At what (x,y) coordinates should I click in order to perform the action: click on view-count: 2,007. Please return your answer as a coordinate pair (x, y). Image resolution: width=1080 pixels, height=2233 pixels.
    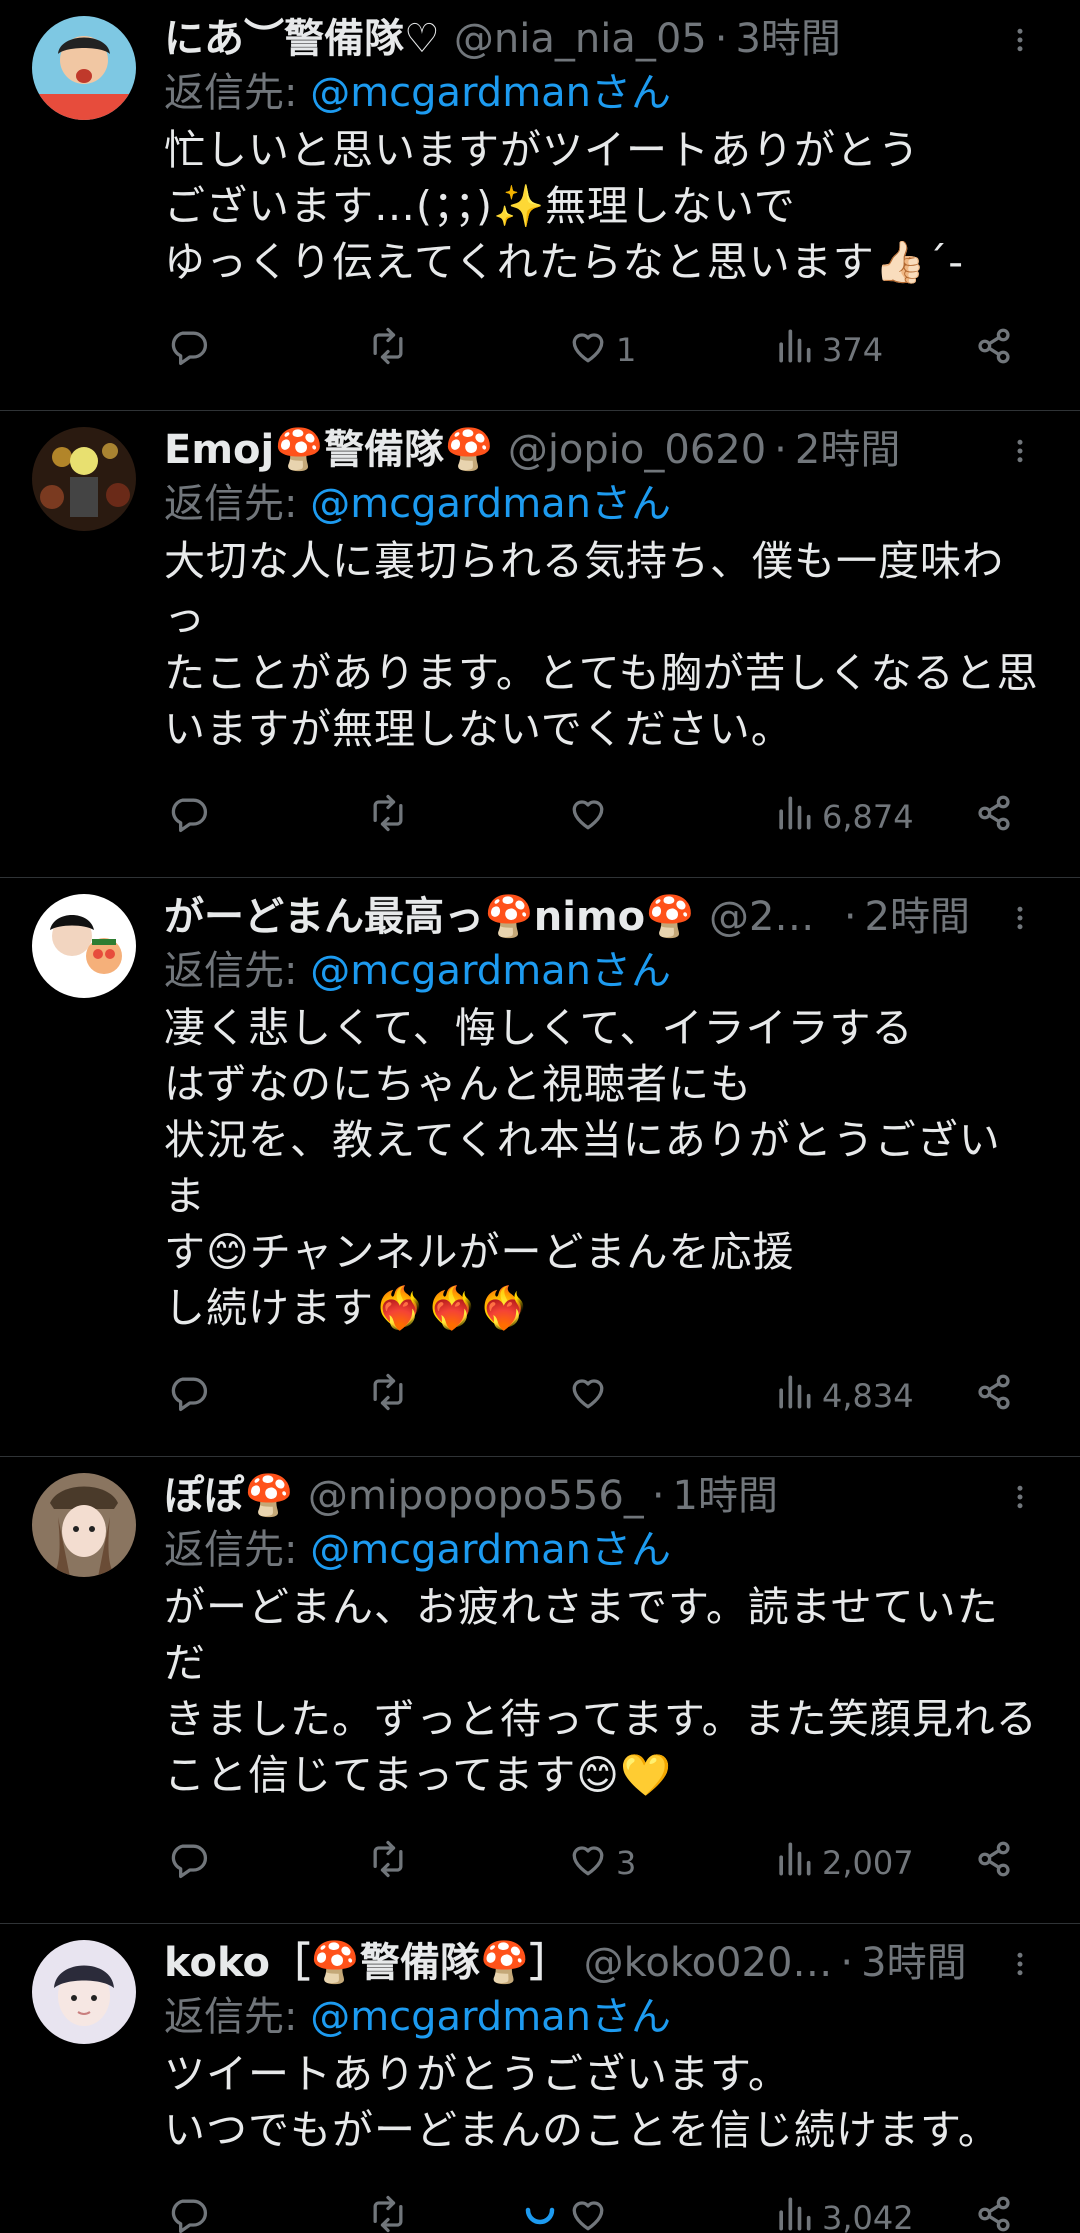
    Looking at the image, I should click on (868, 1863).